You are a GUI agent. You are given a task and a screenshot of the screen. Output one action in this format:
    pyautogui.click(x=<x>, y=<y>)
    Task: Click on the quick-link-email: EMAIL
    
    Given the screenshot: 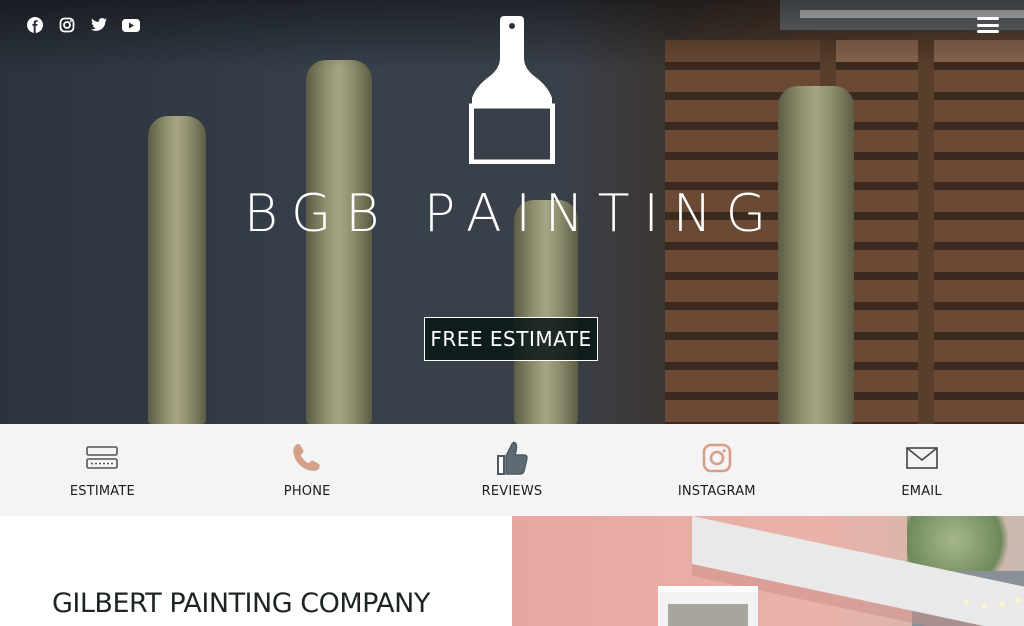 What is the action you would take?
    pyautogui.click(x=921, y=470)
    